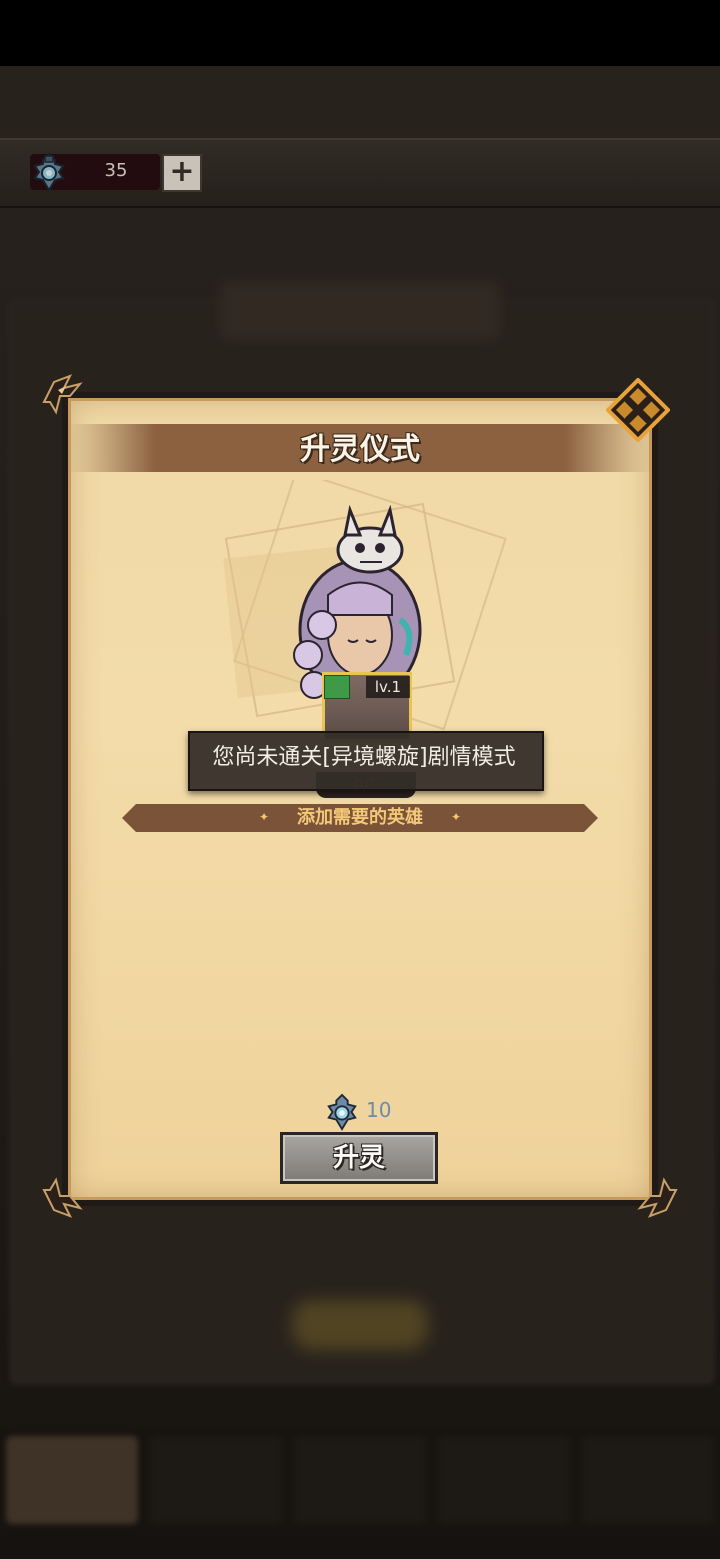 This screenshot has width=720, height=1559. I want to click on ascend-button-label: 升灵, so click(359, 1158).